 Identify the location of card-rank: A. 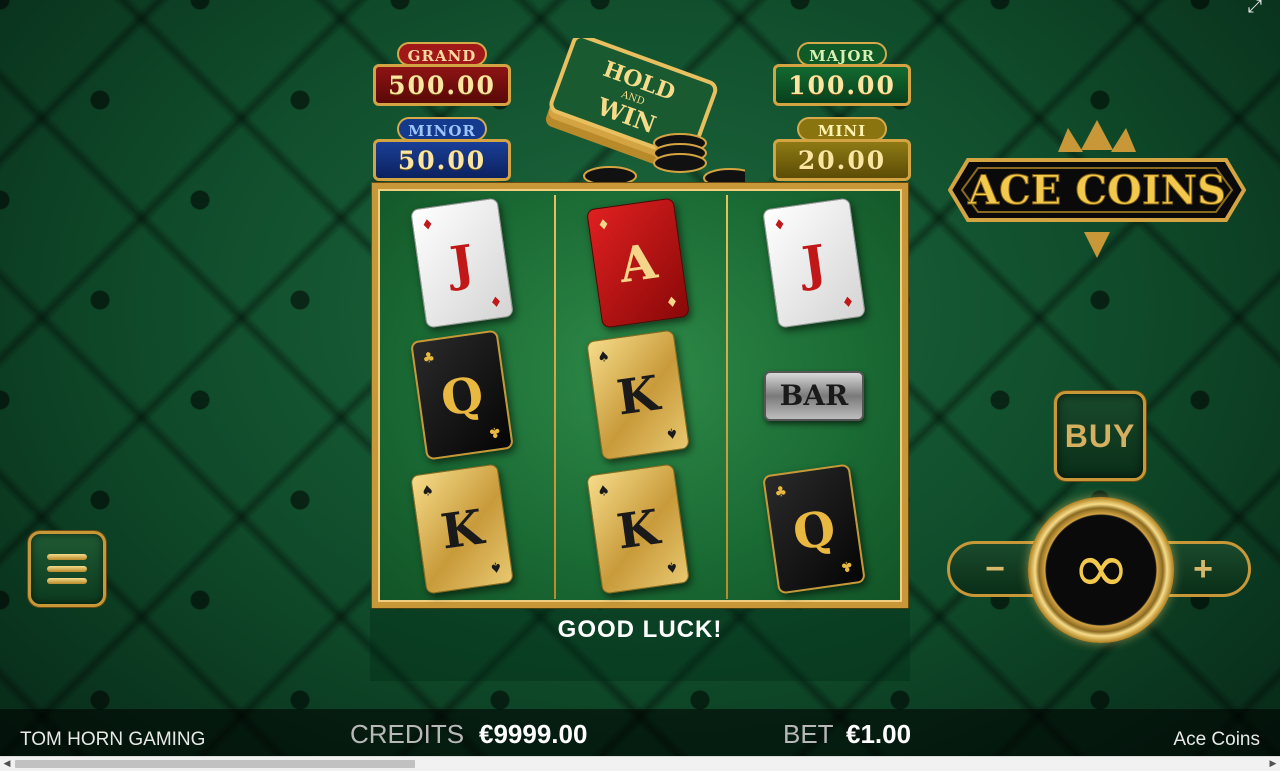
(638, 264).